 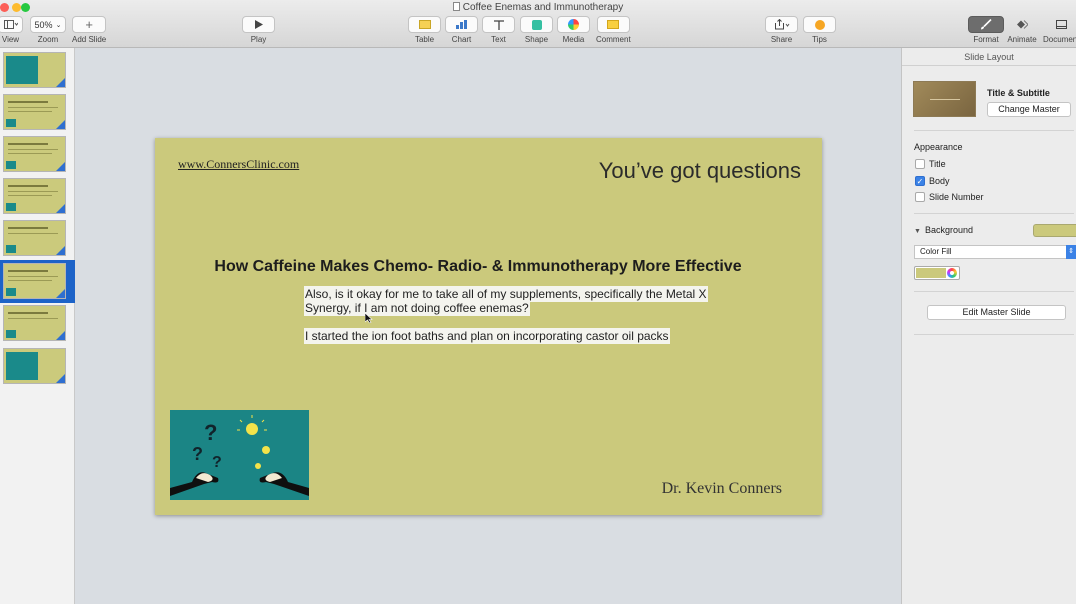 What do you see at coordinates (11, 30) in the screenshot?
I see `view-button: View` at bounding box center [11, 30].